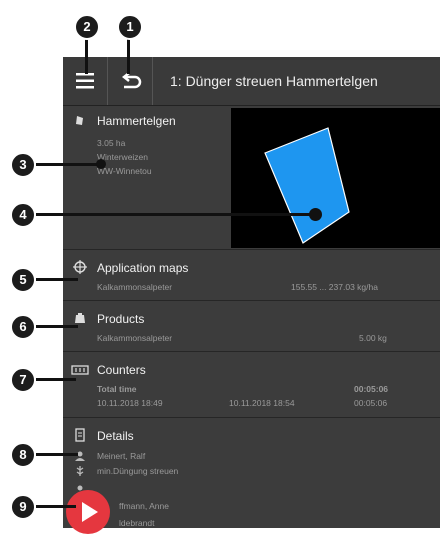 The image size is (440, 539). What do you see at coordinates (80, 318) in the screenshot?
I see `product-bag-icon` at bounding box center [80, 318].